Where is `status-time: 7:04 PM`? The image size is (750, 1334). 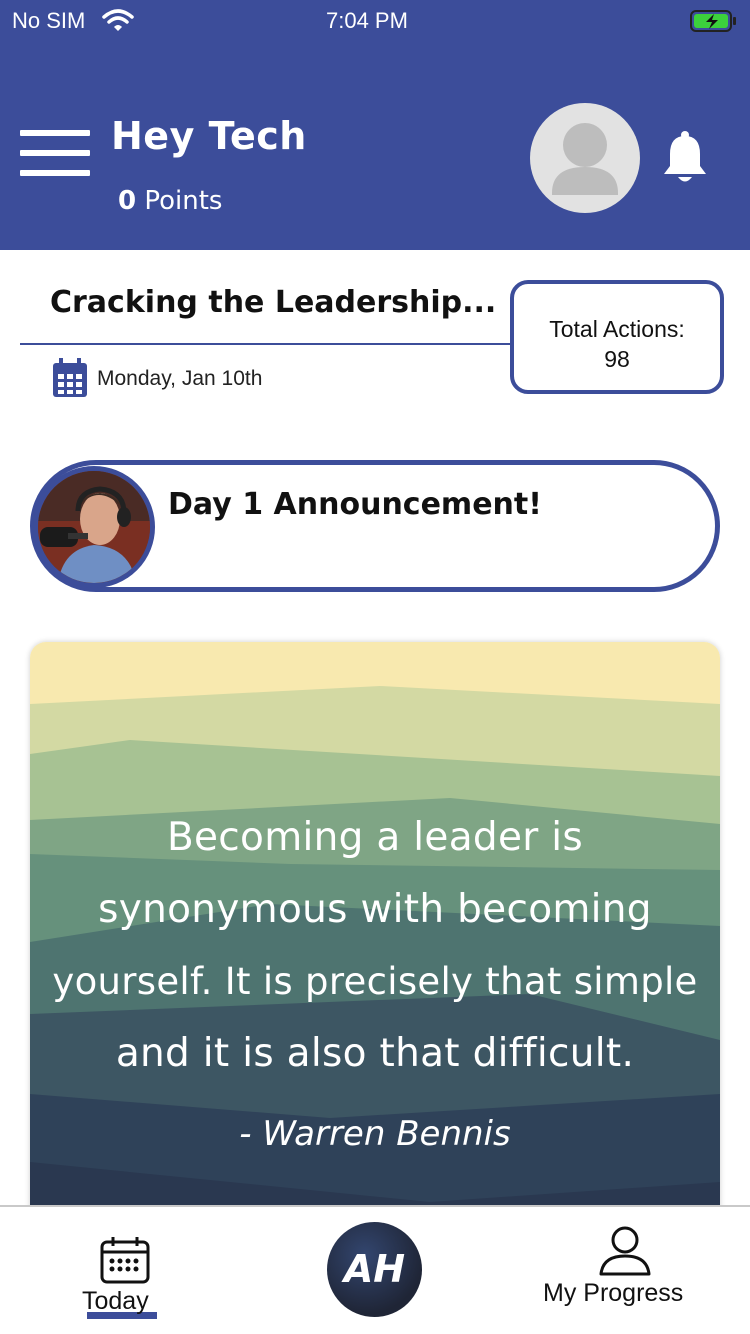
status-time: 7:04 PM is located at coordinates (367, 20).